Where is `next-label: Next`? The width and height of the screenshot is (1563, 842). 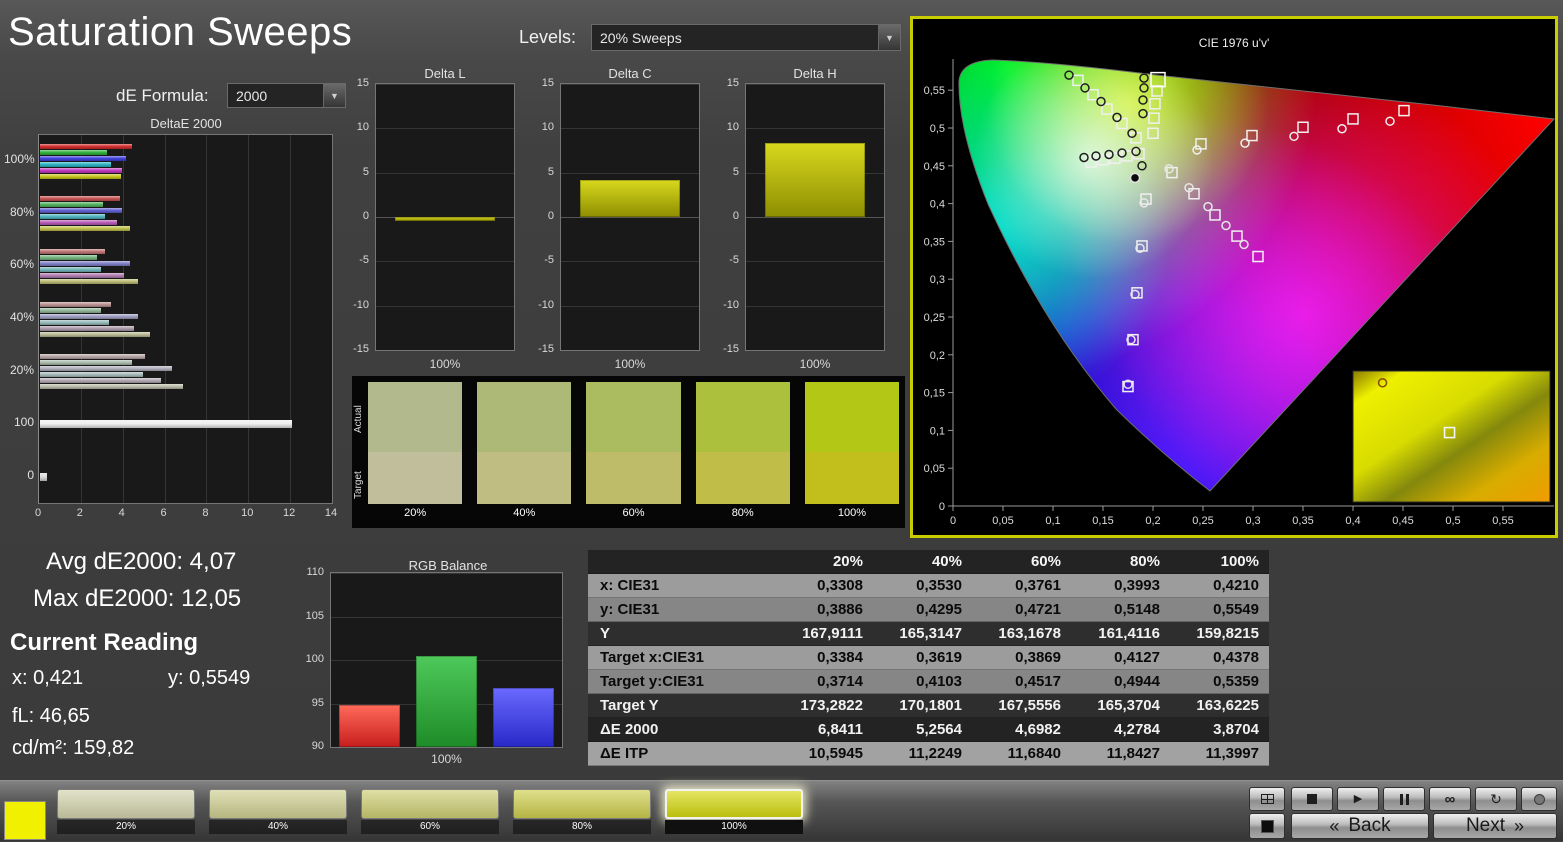
next-label: Next is located at coordinates (1485, 825).